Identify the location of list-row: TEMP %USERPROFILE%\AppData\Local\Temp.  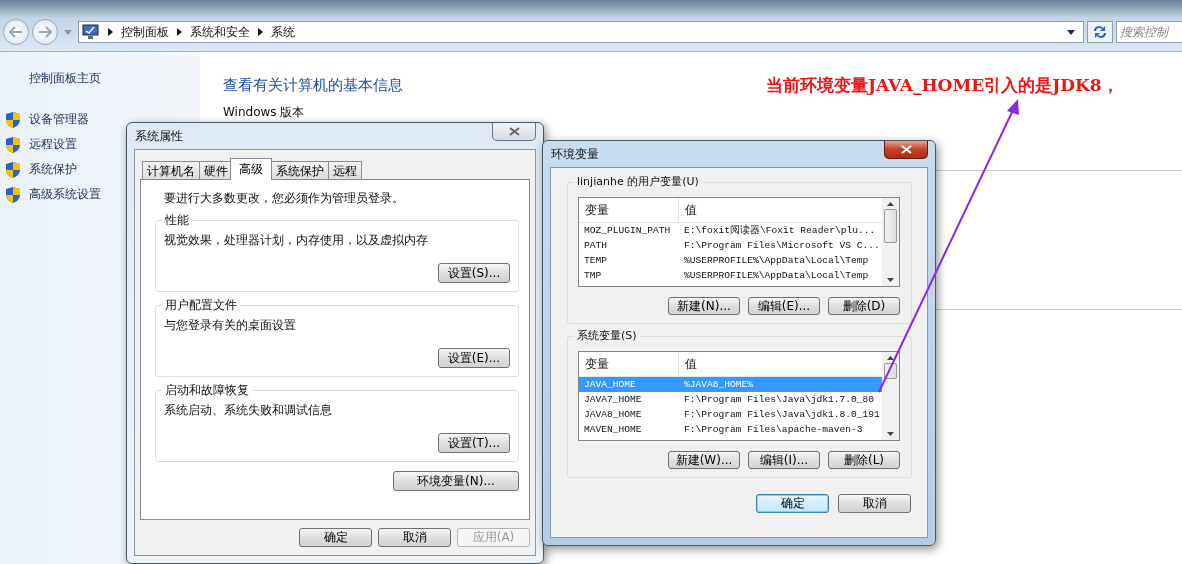
(730, 260).